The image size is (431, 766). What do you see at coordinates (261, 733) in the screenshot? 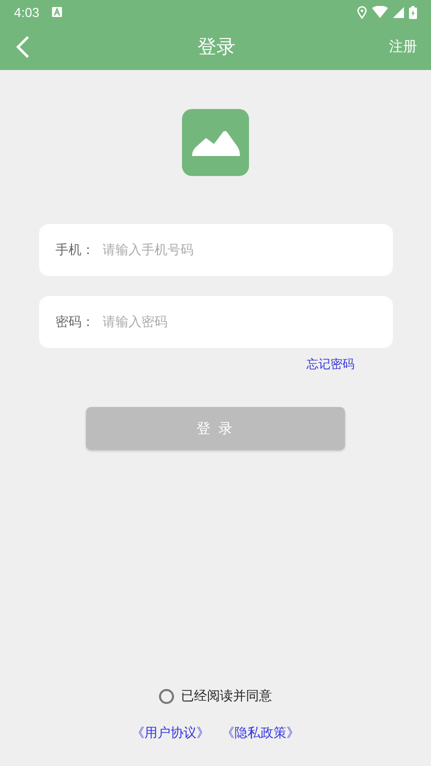
I see `policy-link: 《隐私政策》` at bounding box center [261, 733].